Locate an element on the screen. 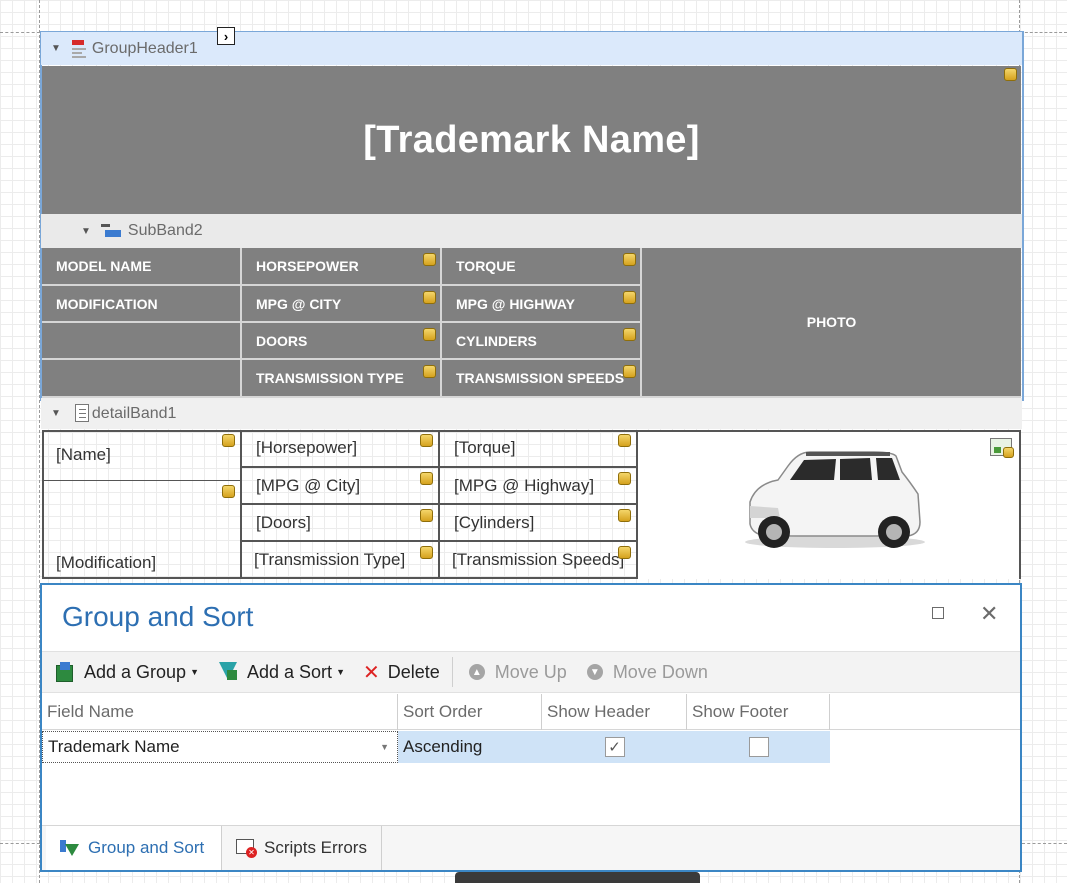  detail-name: [Name] is located at coordinates (142, 455).